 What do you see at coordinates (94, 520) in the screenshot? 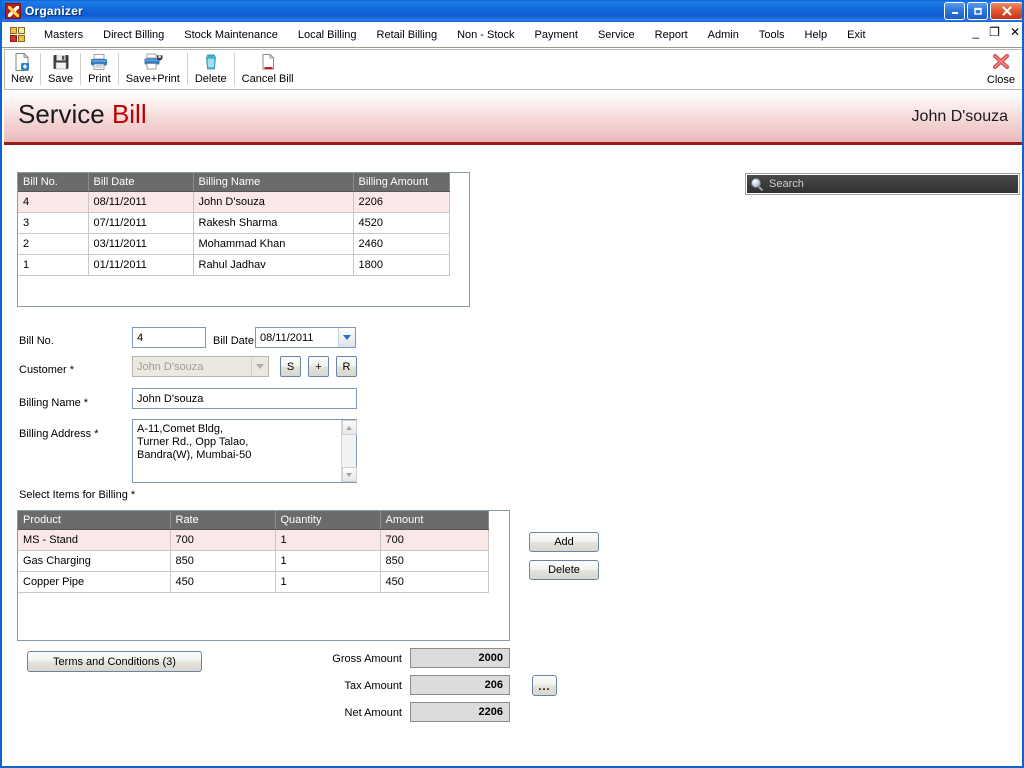
I see `items-col-product: Product` at bounding box center [94, 520].